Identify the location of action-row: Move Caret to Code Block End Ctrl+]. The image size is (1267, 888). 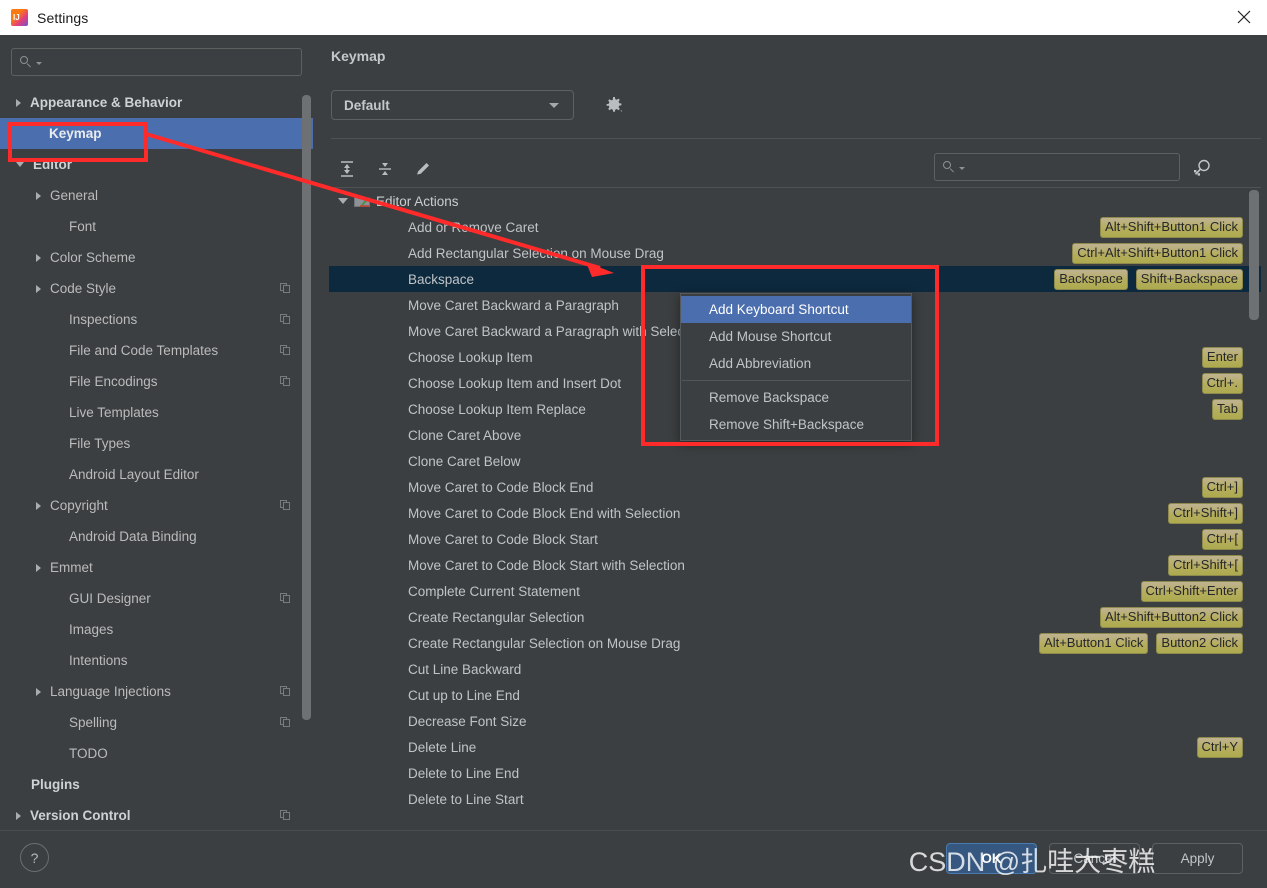
(795, 487).